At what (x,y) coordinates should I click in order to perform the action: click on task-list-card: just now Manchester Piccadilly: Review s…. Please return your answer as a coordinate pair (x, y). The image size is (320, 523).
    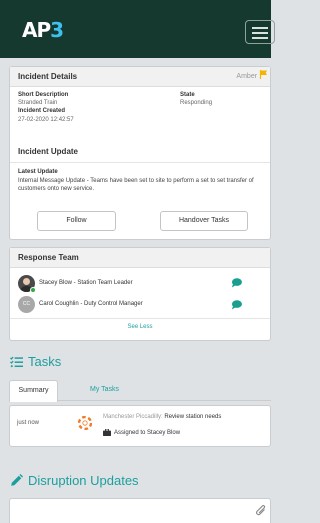
    Looking at the image, I should click on (140, 426).